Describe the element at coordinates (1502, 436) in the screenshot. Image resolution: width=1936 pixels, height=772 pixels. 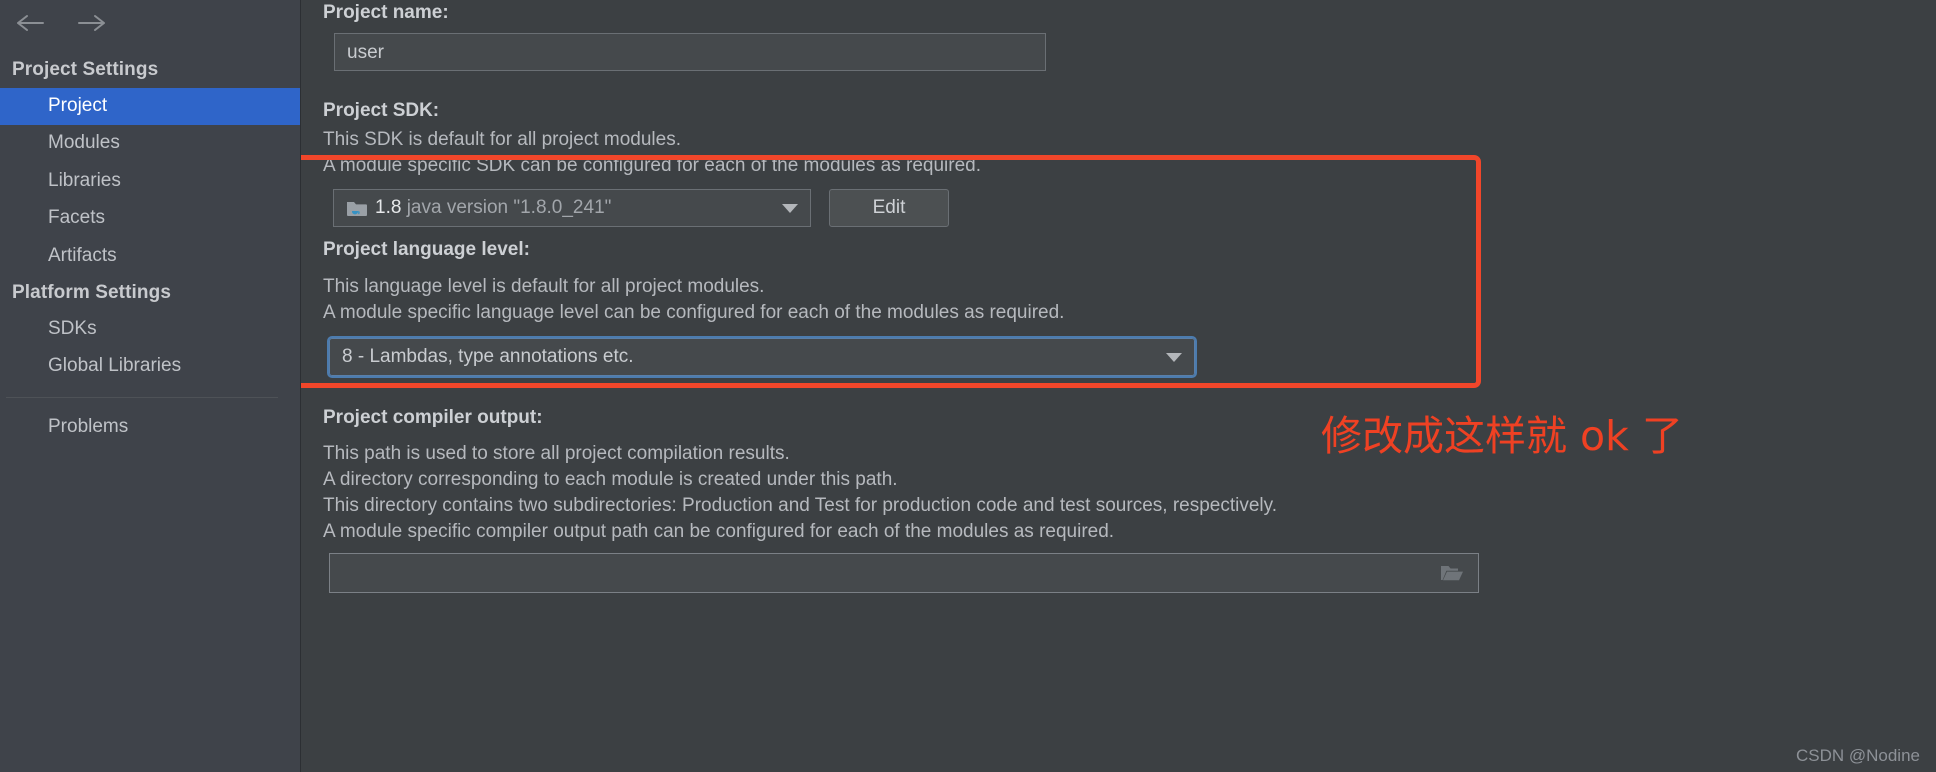
I see `chinese-annotation: 修改成这样就 ok 了` at that location.